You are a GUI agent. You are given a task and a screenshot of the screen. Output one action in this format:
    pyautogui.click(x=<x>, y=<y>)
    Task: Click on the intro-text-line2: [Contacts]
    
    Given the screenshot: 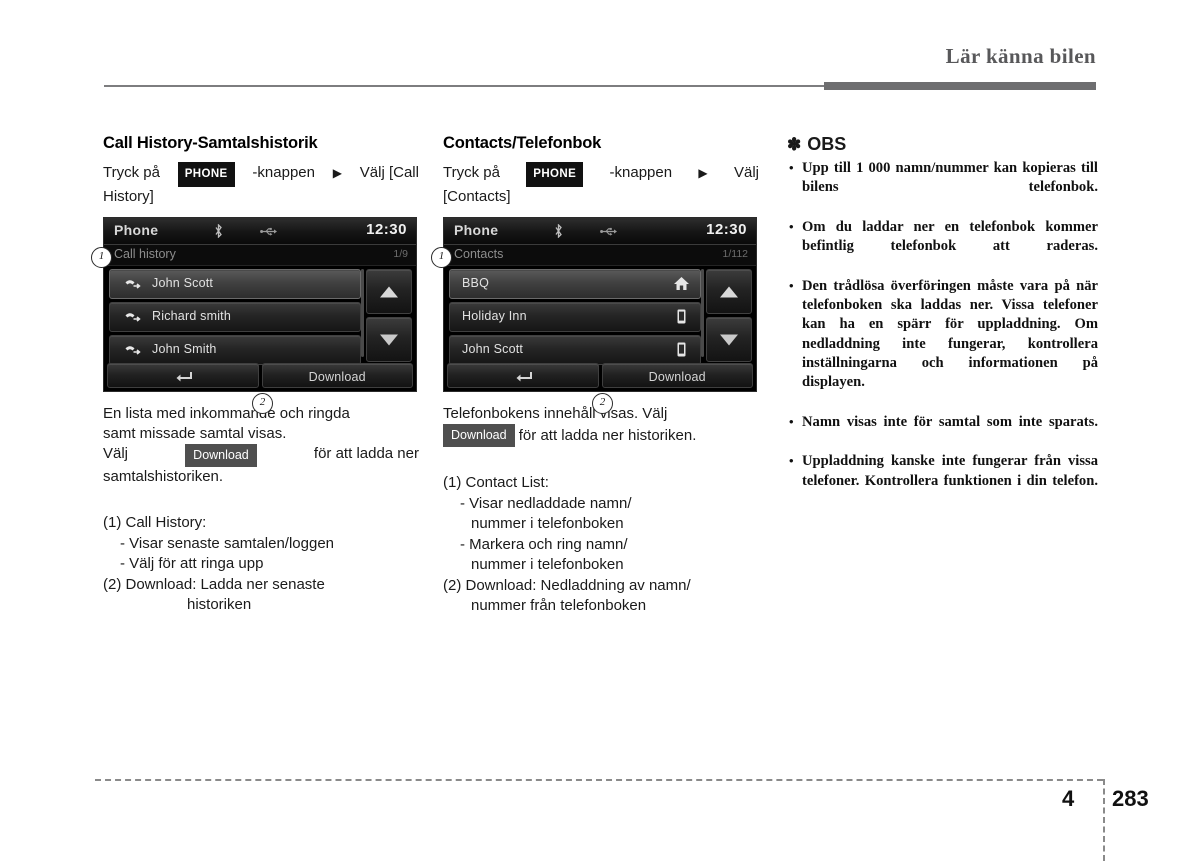 What is the action you would take?
    pyautogui.click(x=477, y=196)
    